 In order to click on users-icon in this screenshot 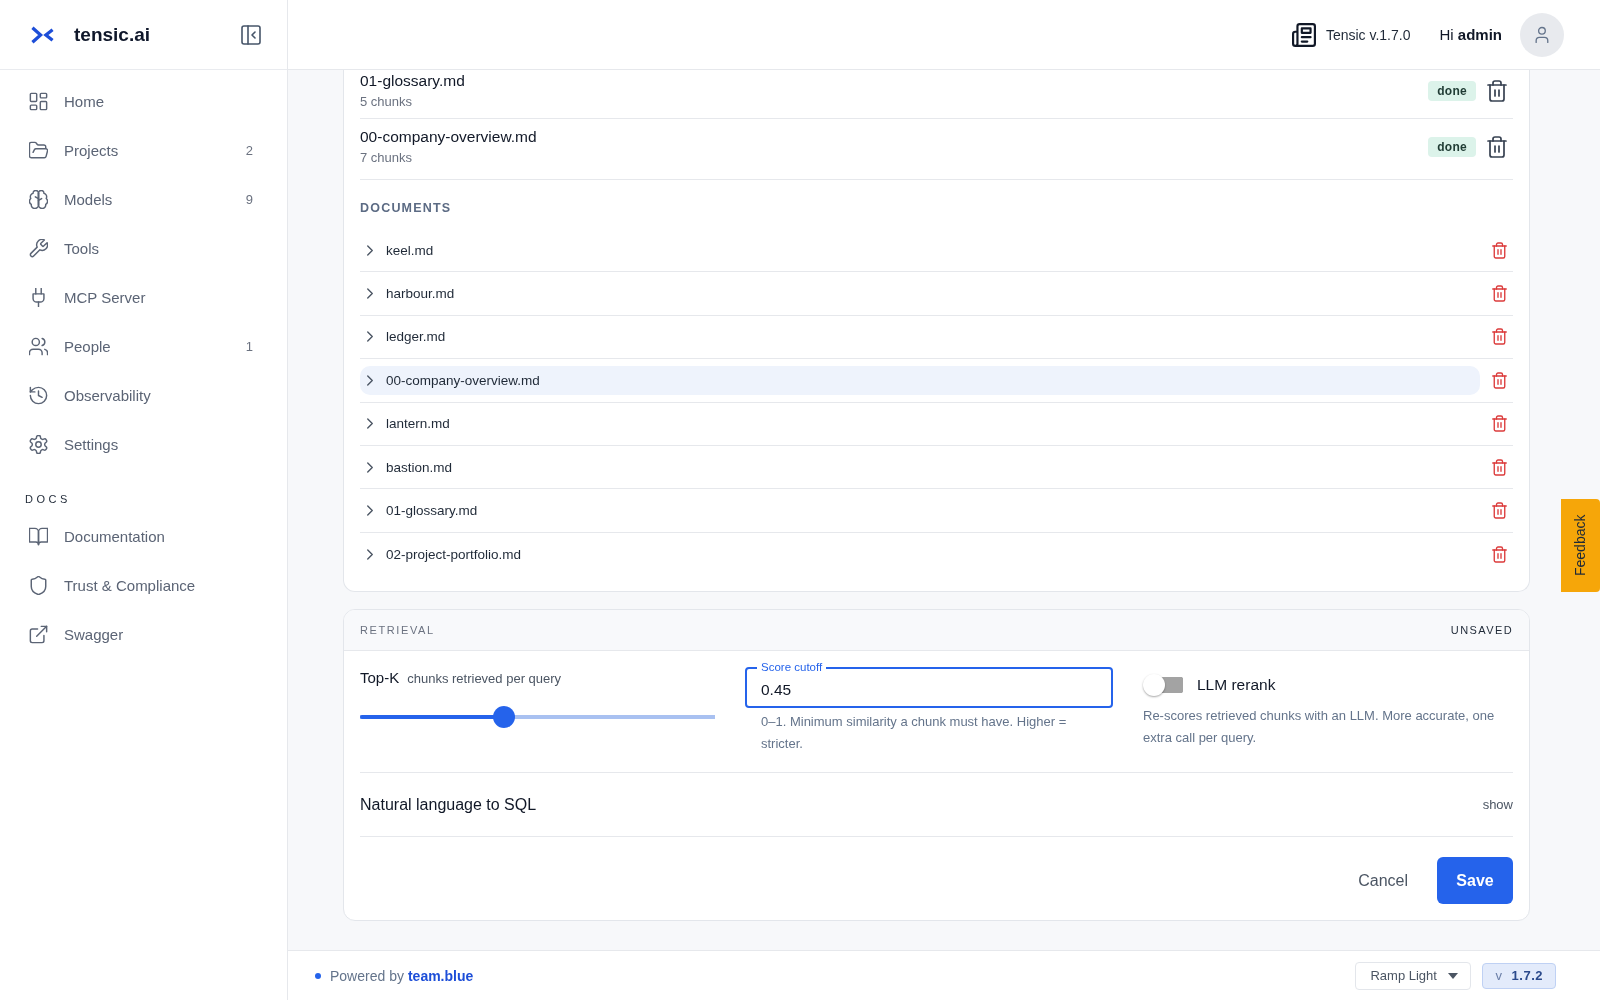, I will do `click(38, 346)`.